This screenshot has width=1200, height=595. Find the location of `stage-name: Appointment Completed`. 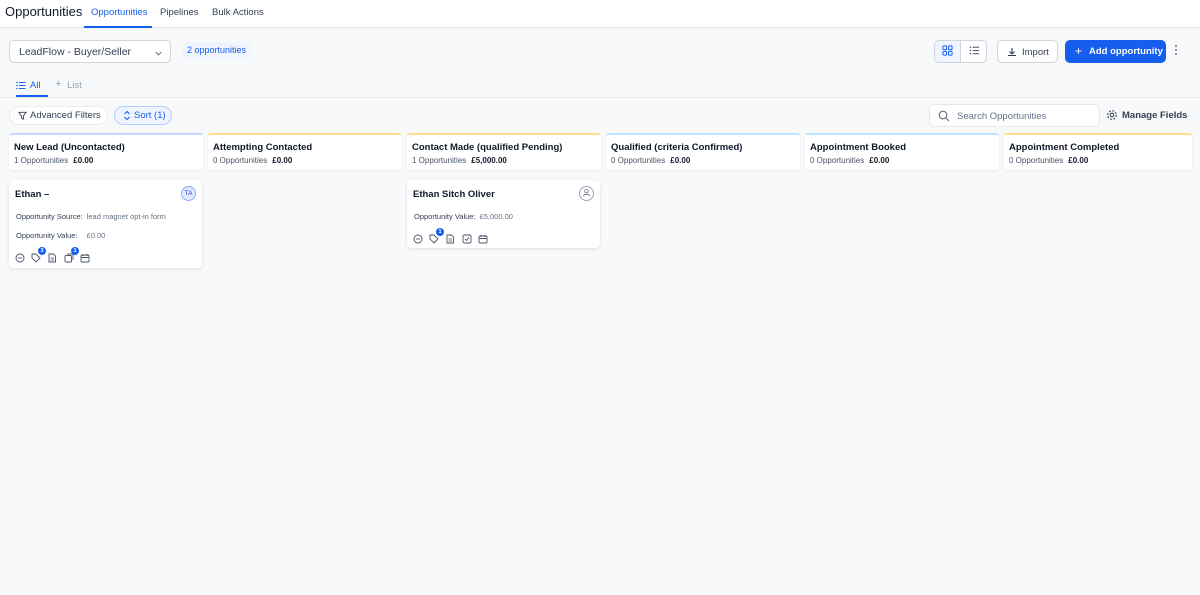

stage-name: Appointment Completed is located at coordinates (1064, 147).